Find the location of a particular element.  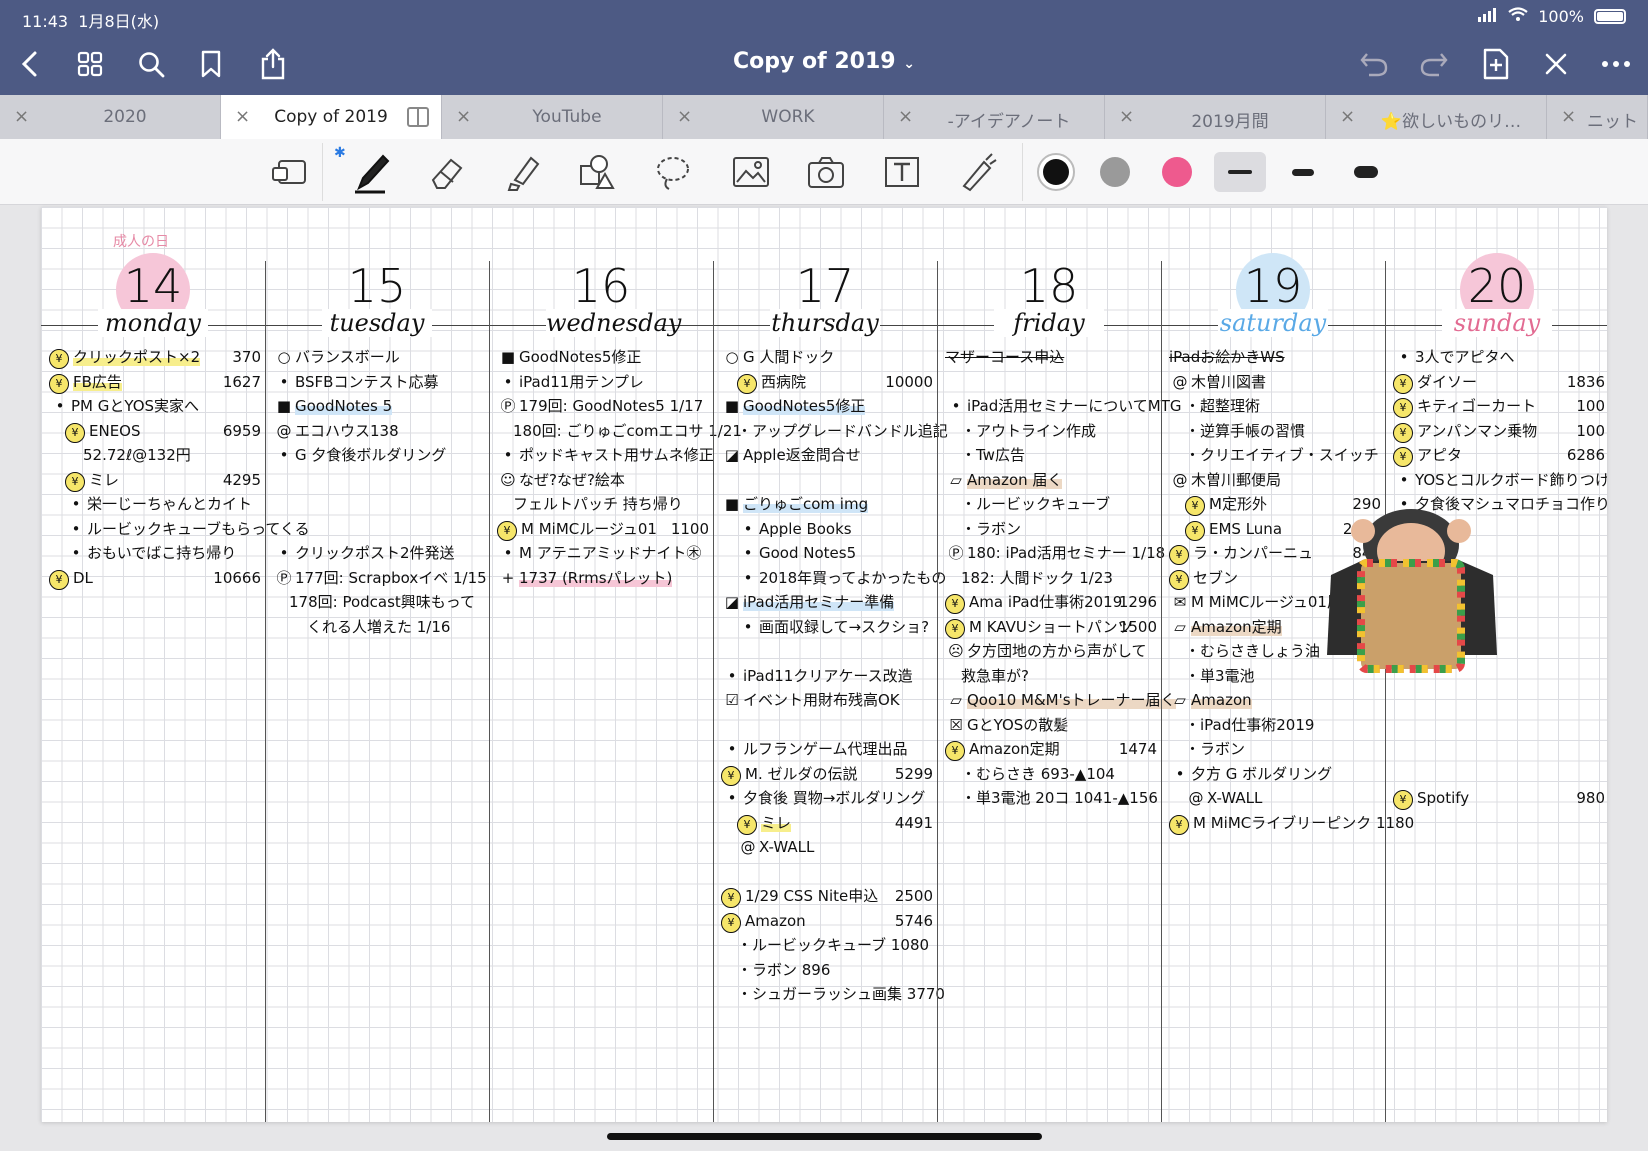

weekday-name: thursday is located at coordinates (825, 323).